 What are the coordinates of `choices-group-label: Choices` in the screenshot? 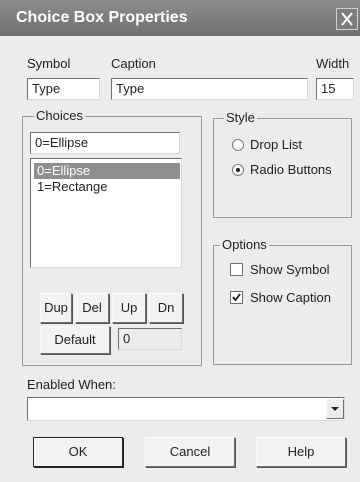 It's located at (59, 115).